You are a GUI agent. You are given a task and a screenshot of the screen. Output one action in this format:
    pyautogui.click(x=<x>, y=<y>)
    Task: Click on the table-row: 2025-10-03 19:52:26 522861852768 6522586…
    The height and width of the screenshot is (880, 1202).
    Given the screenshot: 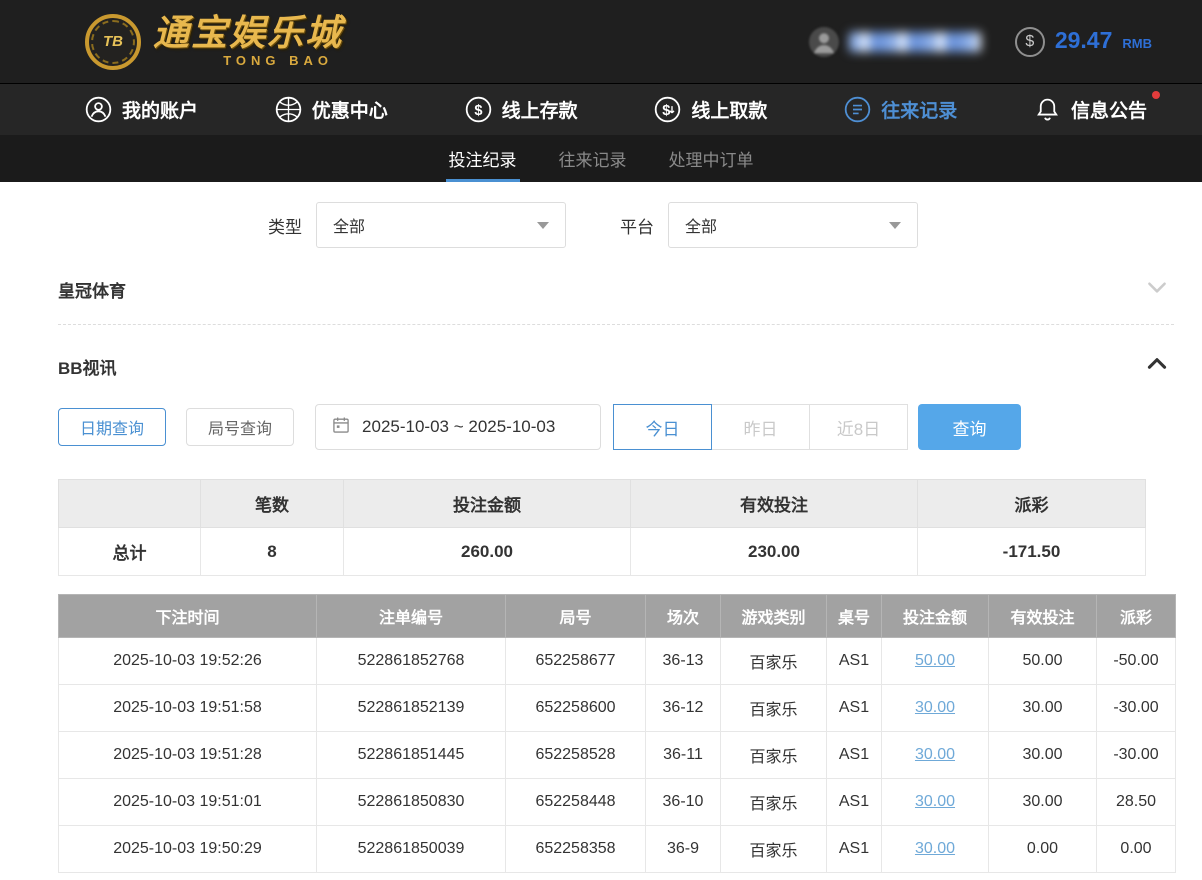 What is the action you would take?
    pyautogui.click(x=617, y=661)
    